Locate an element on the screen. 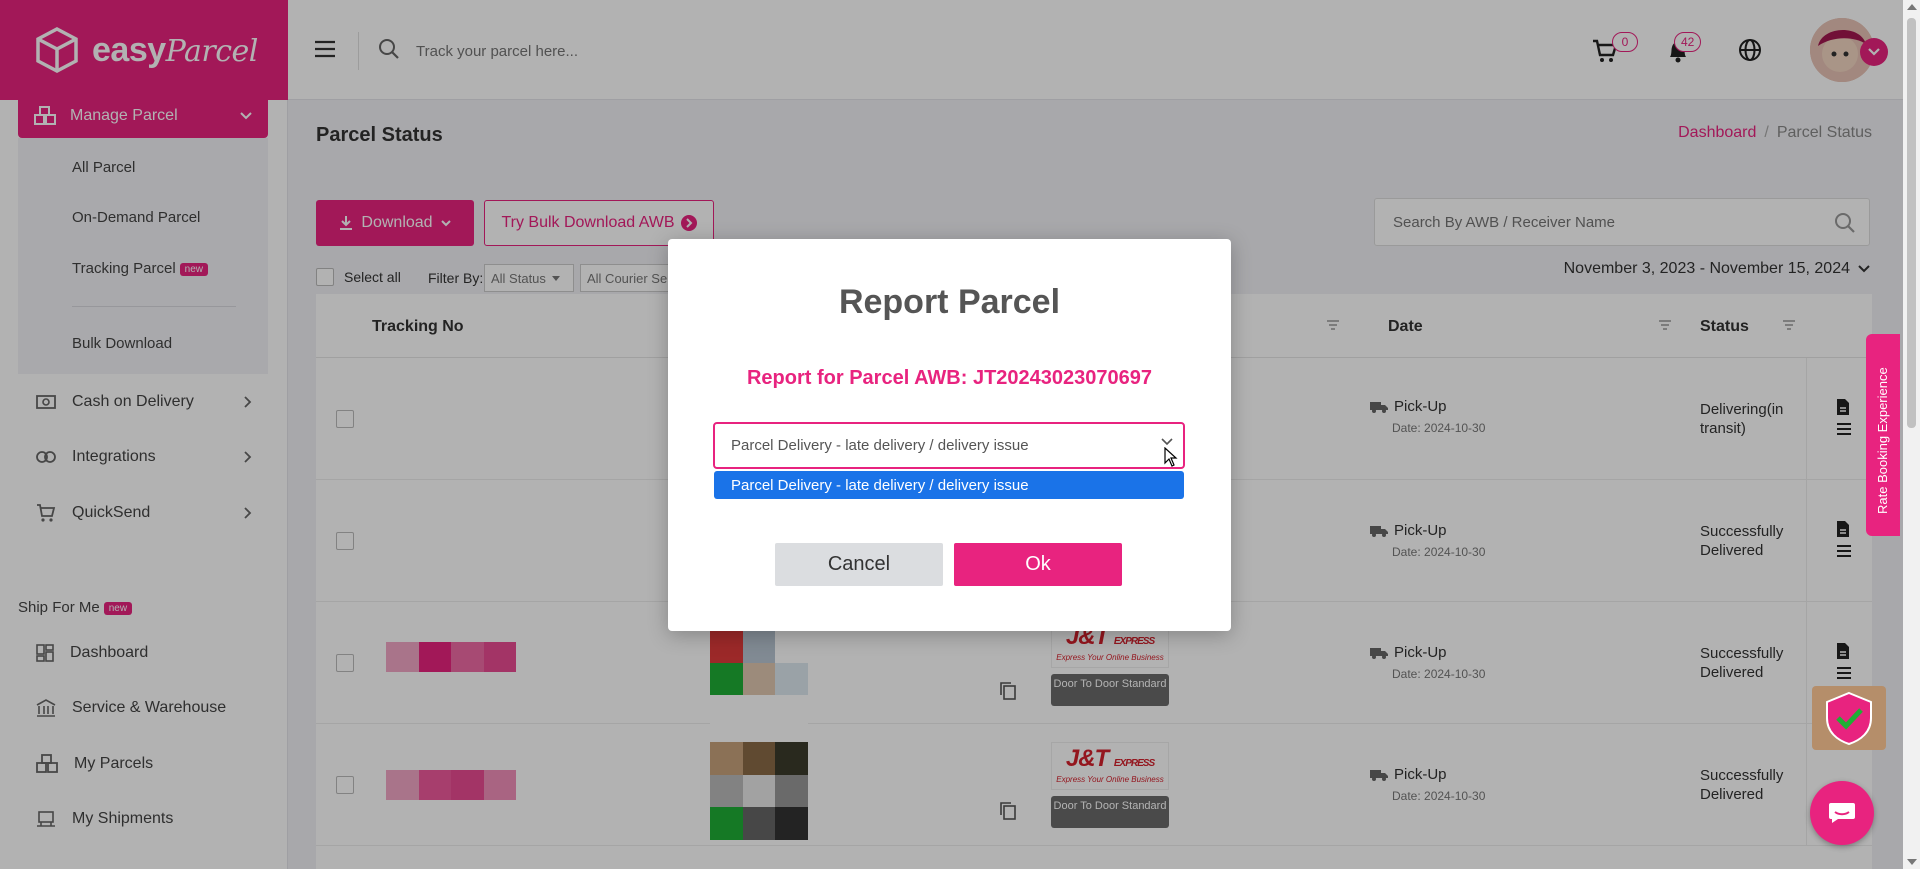  scroll-down-arrow is located at coordinates (1912, 862).